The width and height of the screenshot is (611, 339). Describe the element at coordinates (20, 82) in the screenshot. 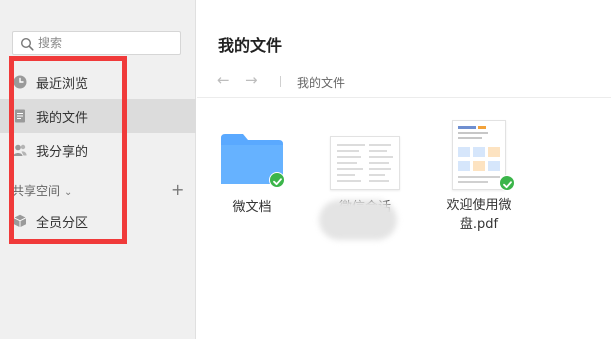

I see `clock-icon` at that location.